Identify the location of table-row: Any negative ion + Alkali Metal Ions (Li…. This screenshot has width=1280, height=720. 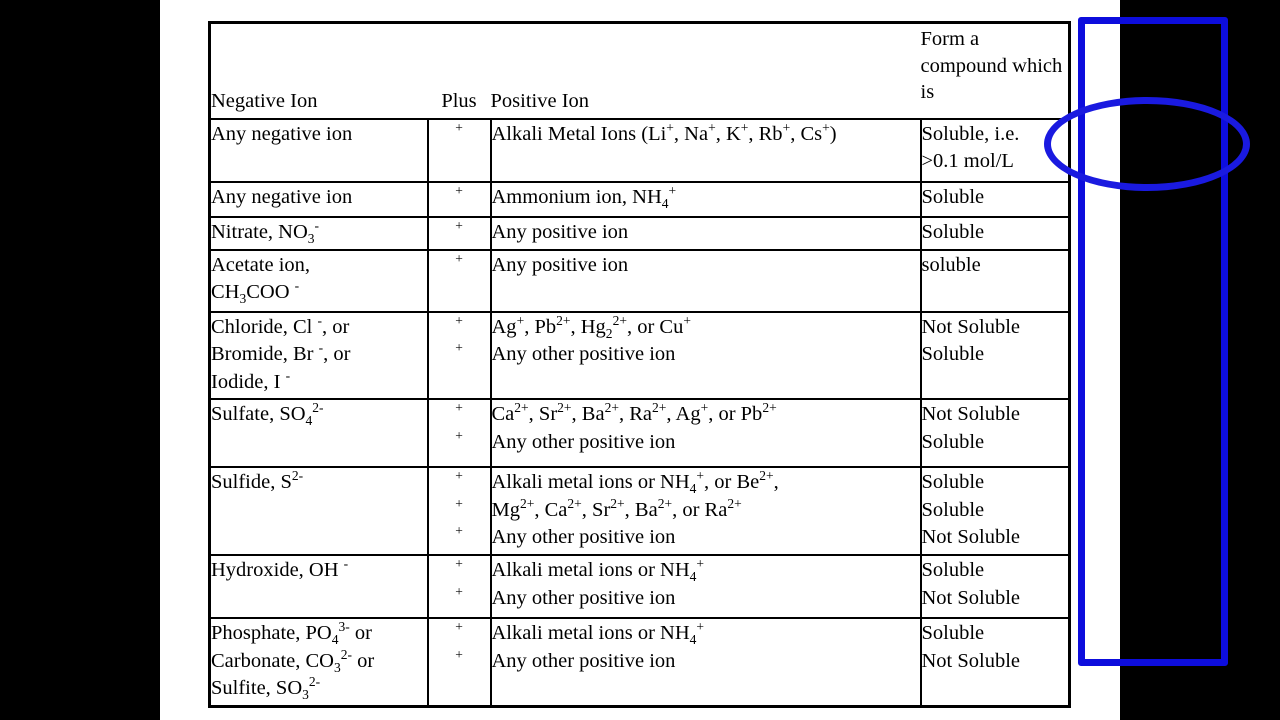
(639, 150).